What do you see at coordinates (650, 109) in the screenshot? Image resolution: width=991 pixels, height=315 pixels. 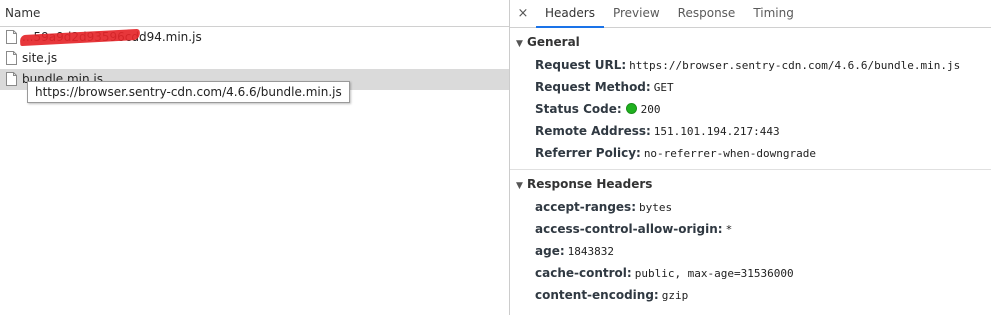 I see `header-value: 200` at bounding box center [650, 109].